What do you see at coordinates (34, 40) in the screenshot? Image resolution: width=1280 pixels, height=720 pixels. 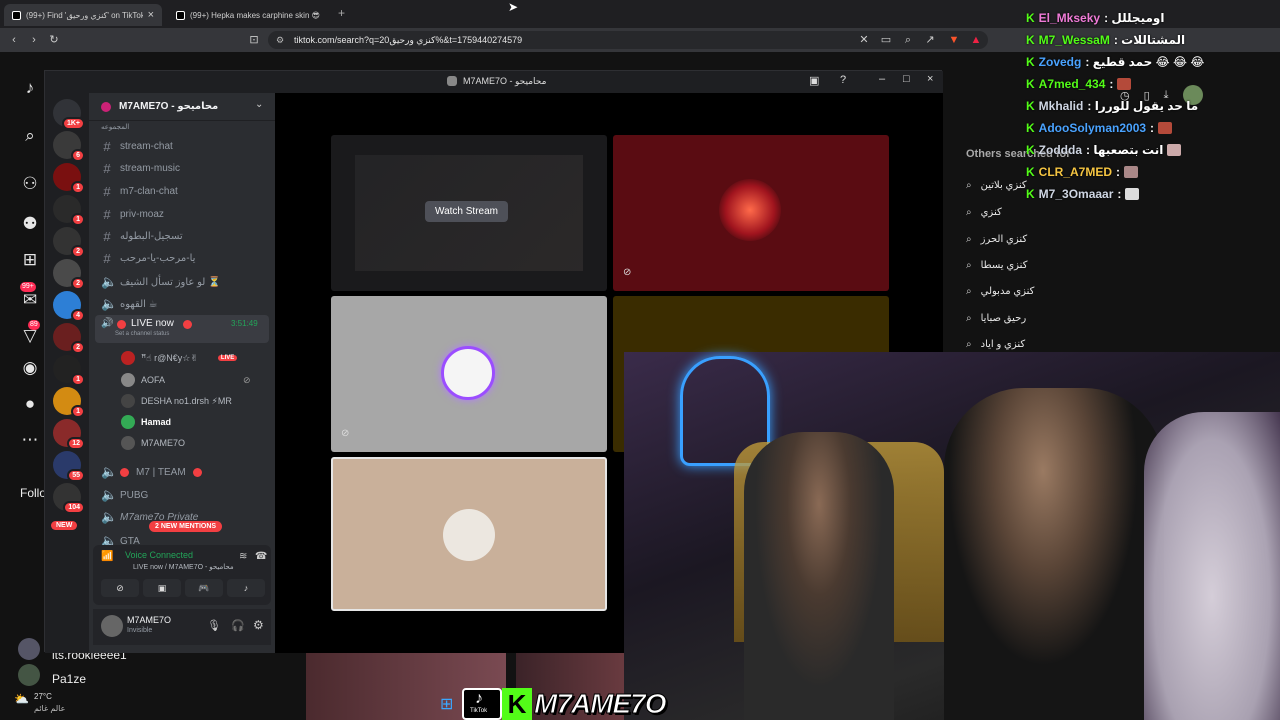 I see `forward-arrow-icon: ›` at bounding box center [34, 40].